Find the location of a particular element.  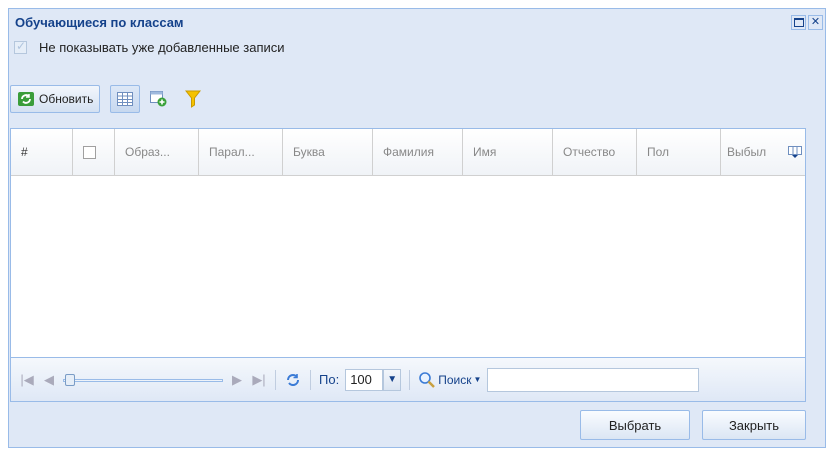

column-gender: Пол is located at coordinates (679, 152).